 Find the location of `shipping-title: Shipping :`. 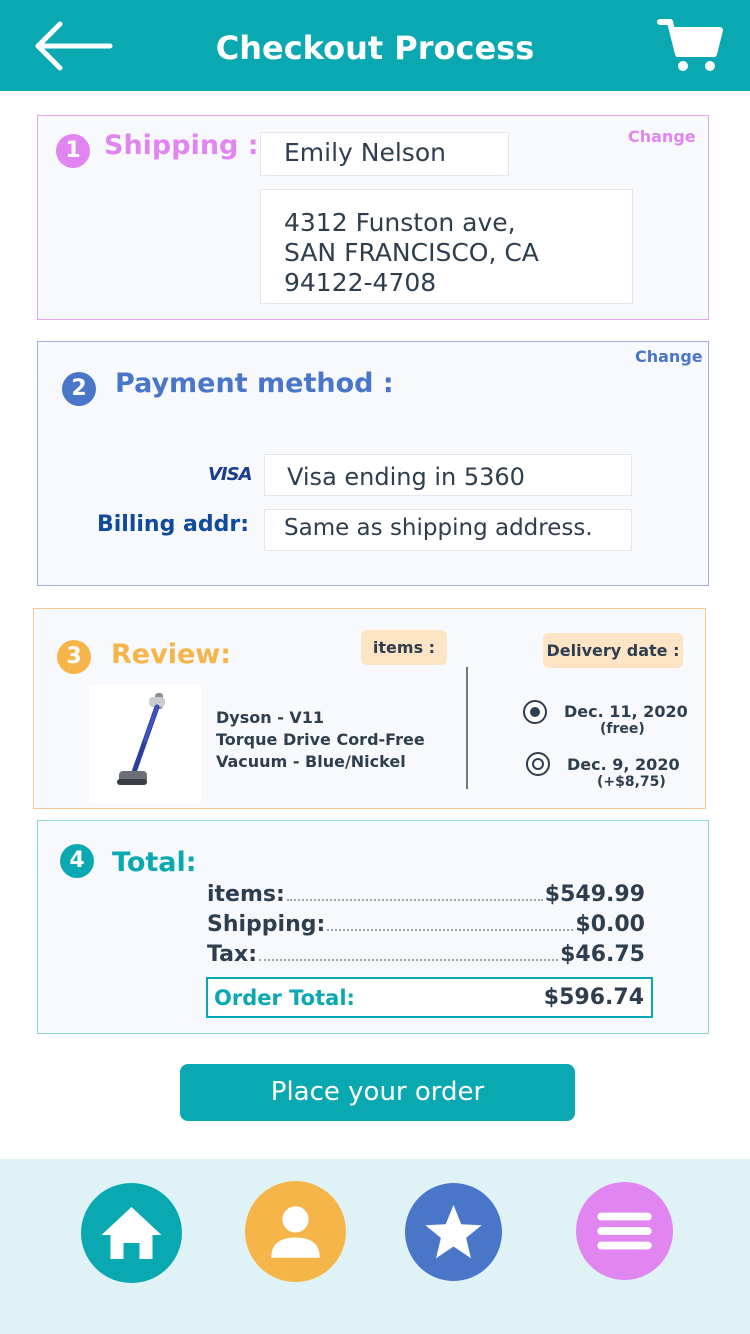

shipping-title: Shipping : is located at coordinates (181, 145).